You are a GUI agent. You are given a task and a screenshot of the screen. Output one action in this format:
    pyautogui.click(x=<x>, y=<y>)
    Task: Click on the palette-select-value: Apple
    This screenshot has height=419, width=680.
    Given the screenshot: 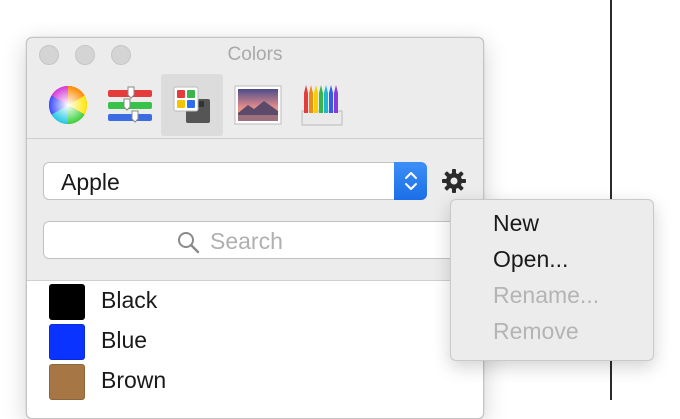 What is the action you would take?
    pyautogui.click(x=90, y=182)
    